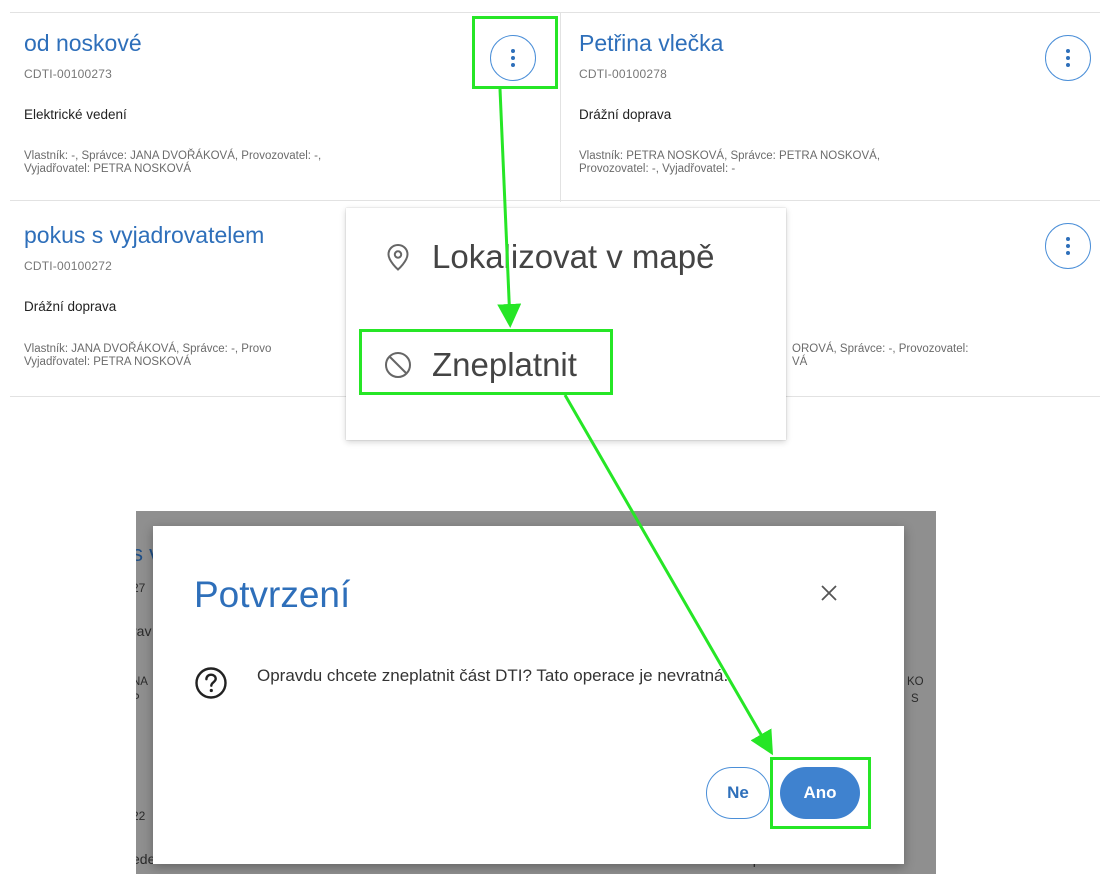 The width and height of the screenshot is (1100, 874). What do you see at coordinates (560, 107) in the screenshot?
I see `column-divider` at bounding box center [560, 107].